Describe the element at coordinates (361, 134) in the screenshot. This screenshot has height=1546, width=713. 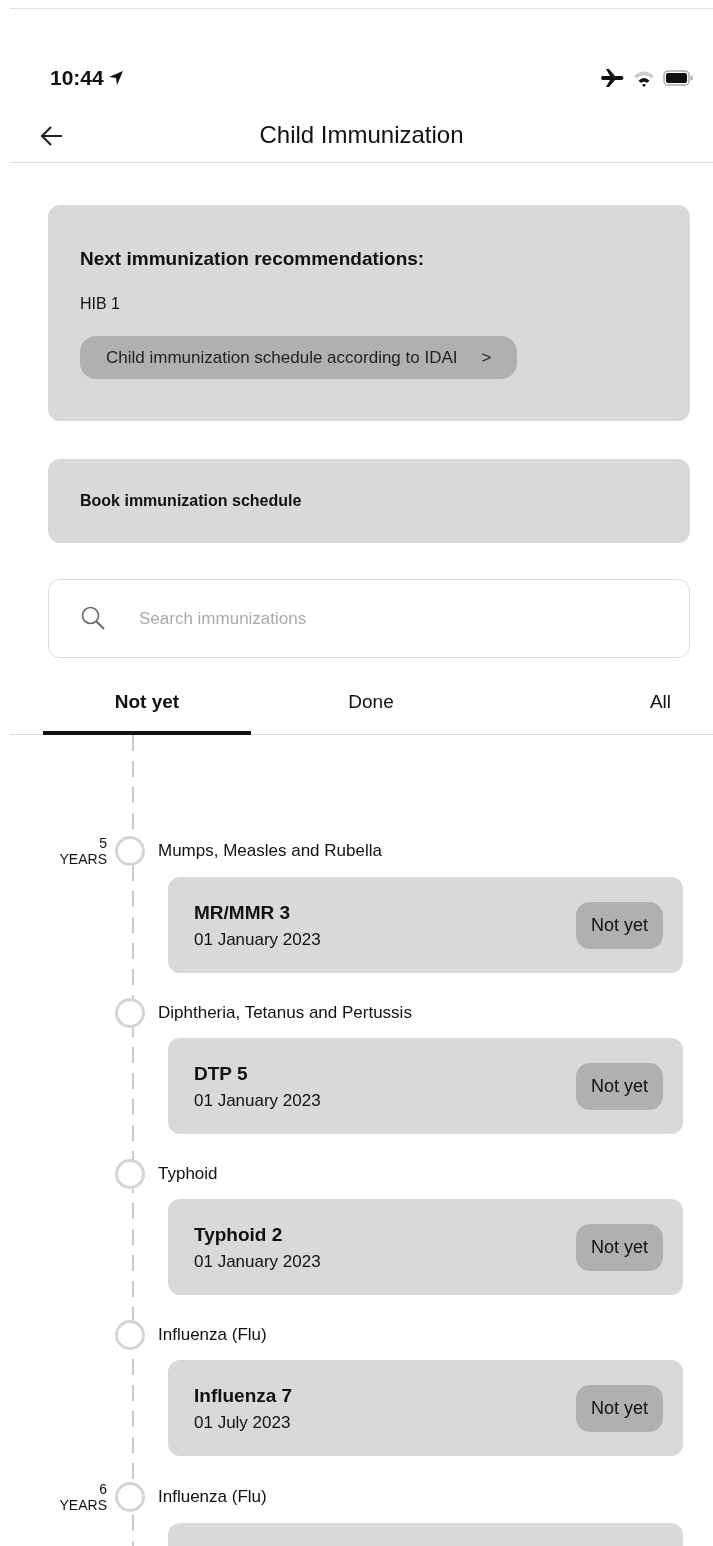
I see `page-title: Child Immunization` at that location.